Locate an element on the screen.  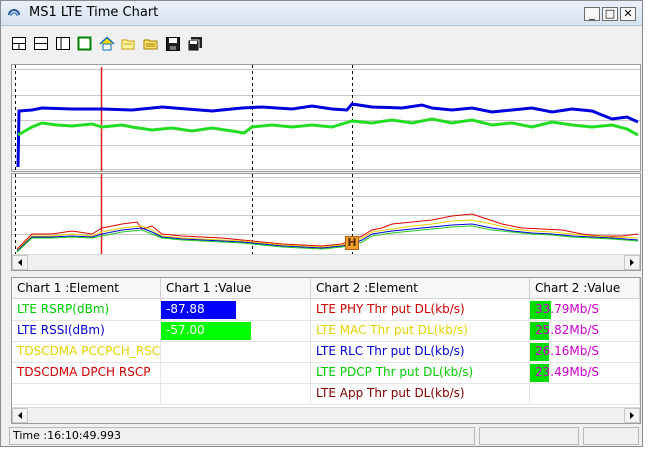
chart1-value-cell: -57.00 is located at coordinates (236, 330).